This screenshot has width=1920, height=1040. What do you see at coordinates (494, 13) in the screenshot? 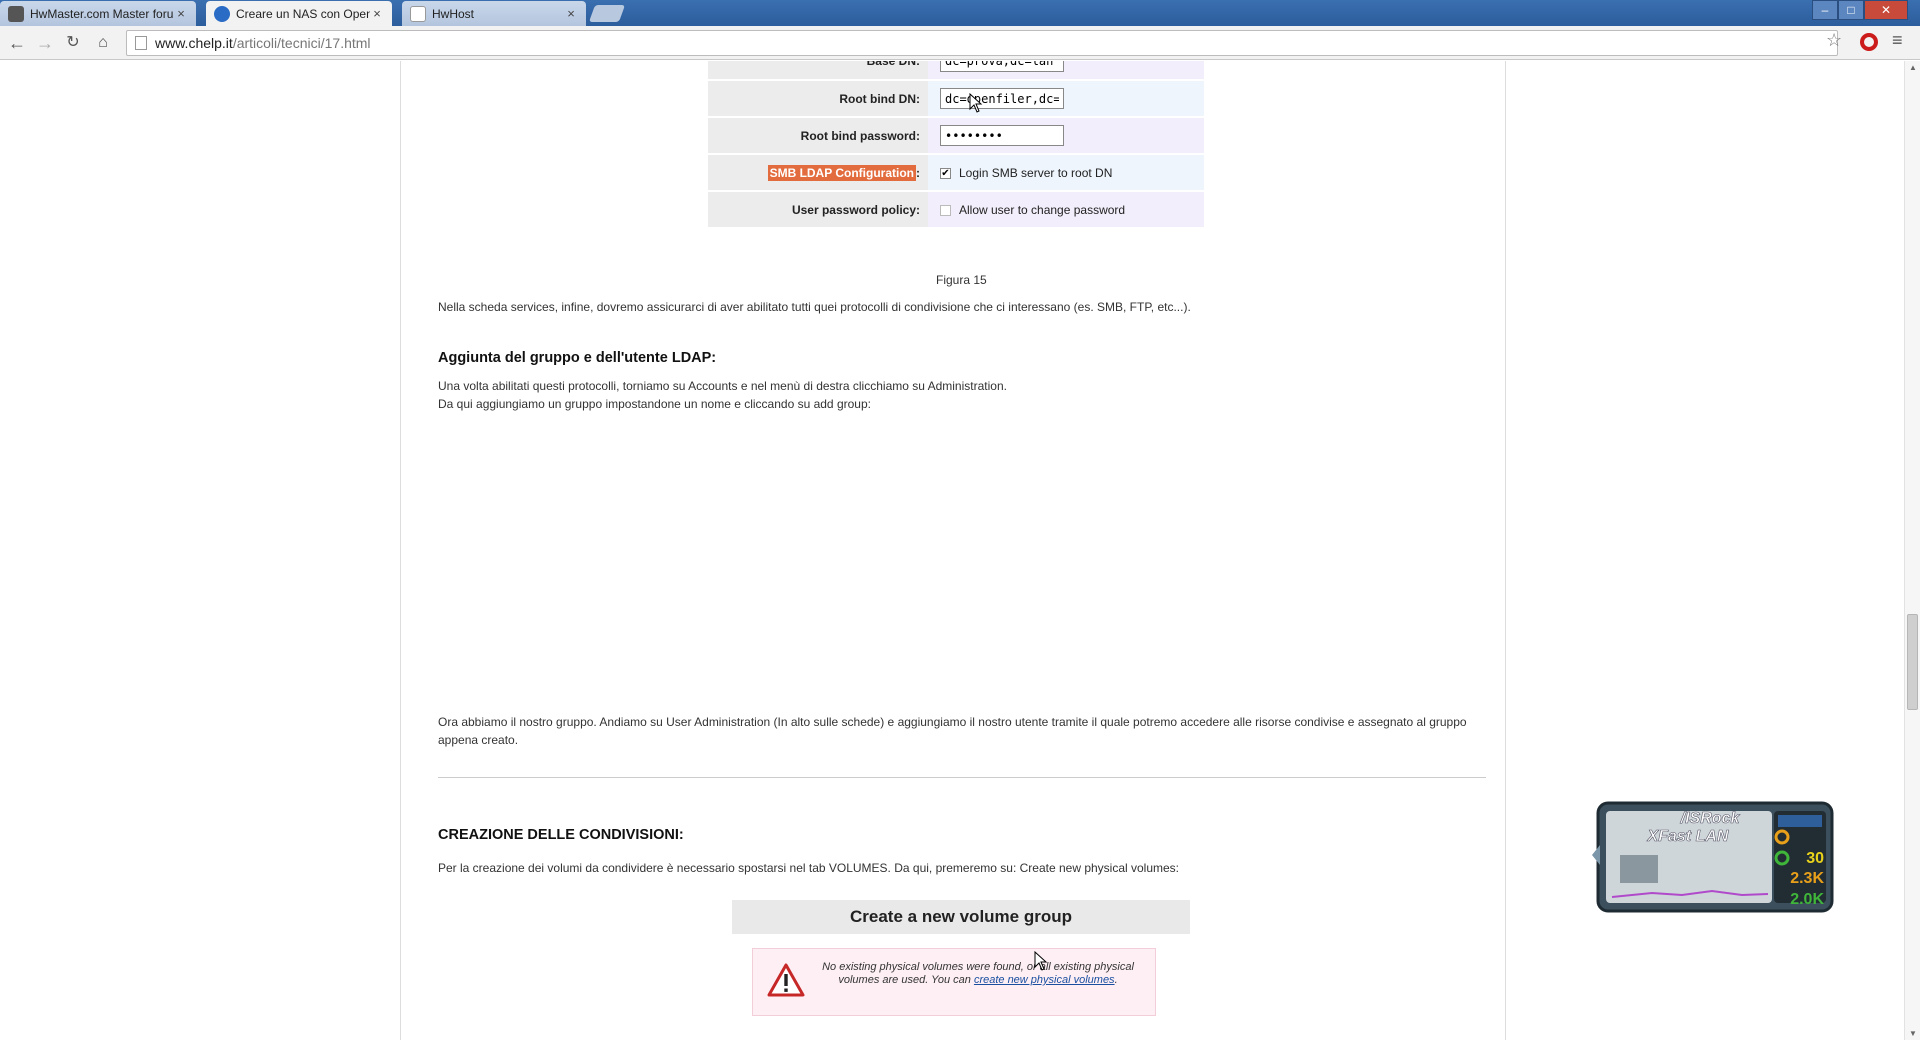
I see `tab-hwhost: HwHost ×` at bounding box center [494, 13].